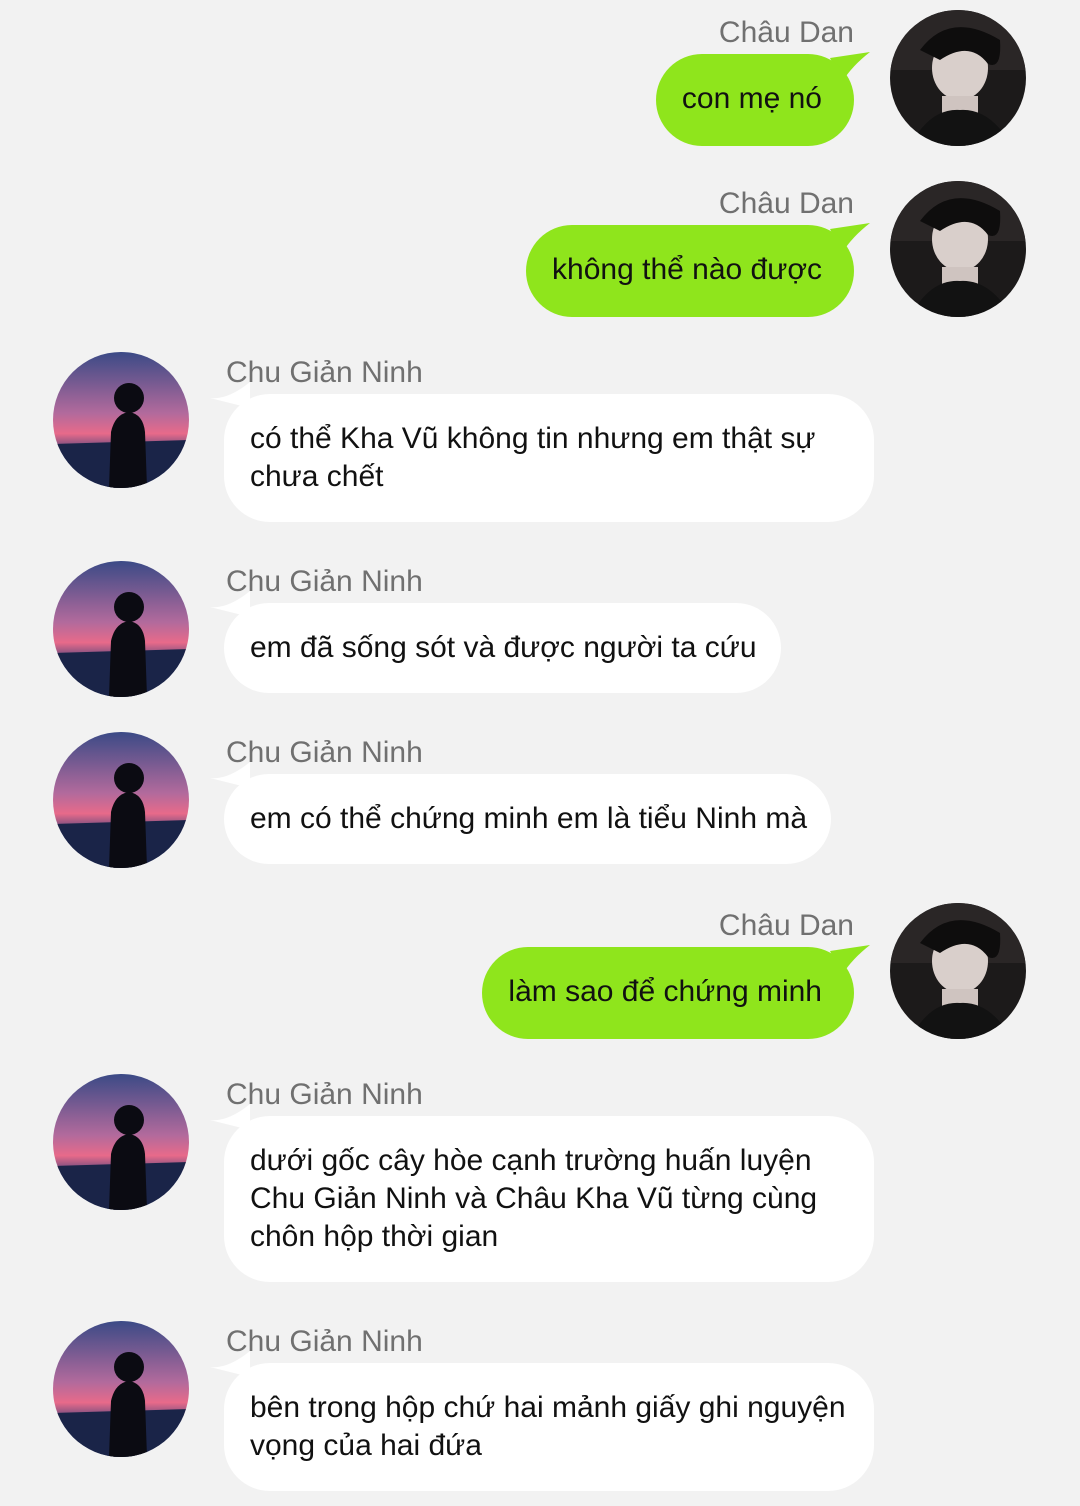 The width and height of the screenshot is (1080, 1506). Describe the element at coordinates (668, 993) in the screenshot. I see `message-bubble: làm sao để chứng minh` at that location.